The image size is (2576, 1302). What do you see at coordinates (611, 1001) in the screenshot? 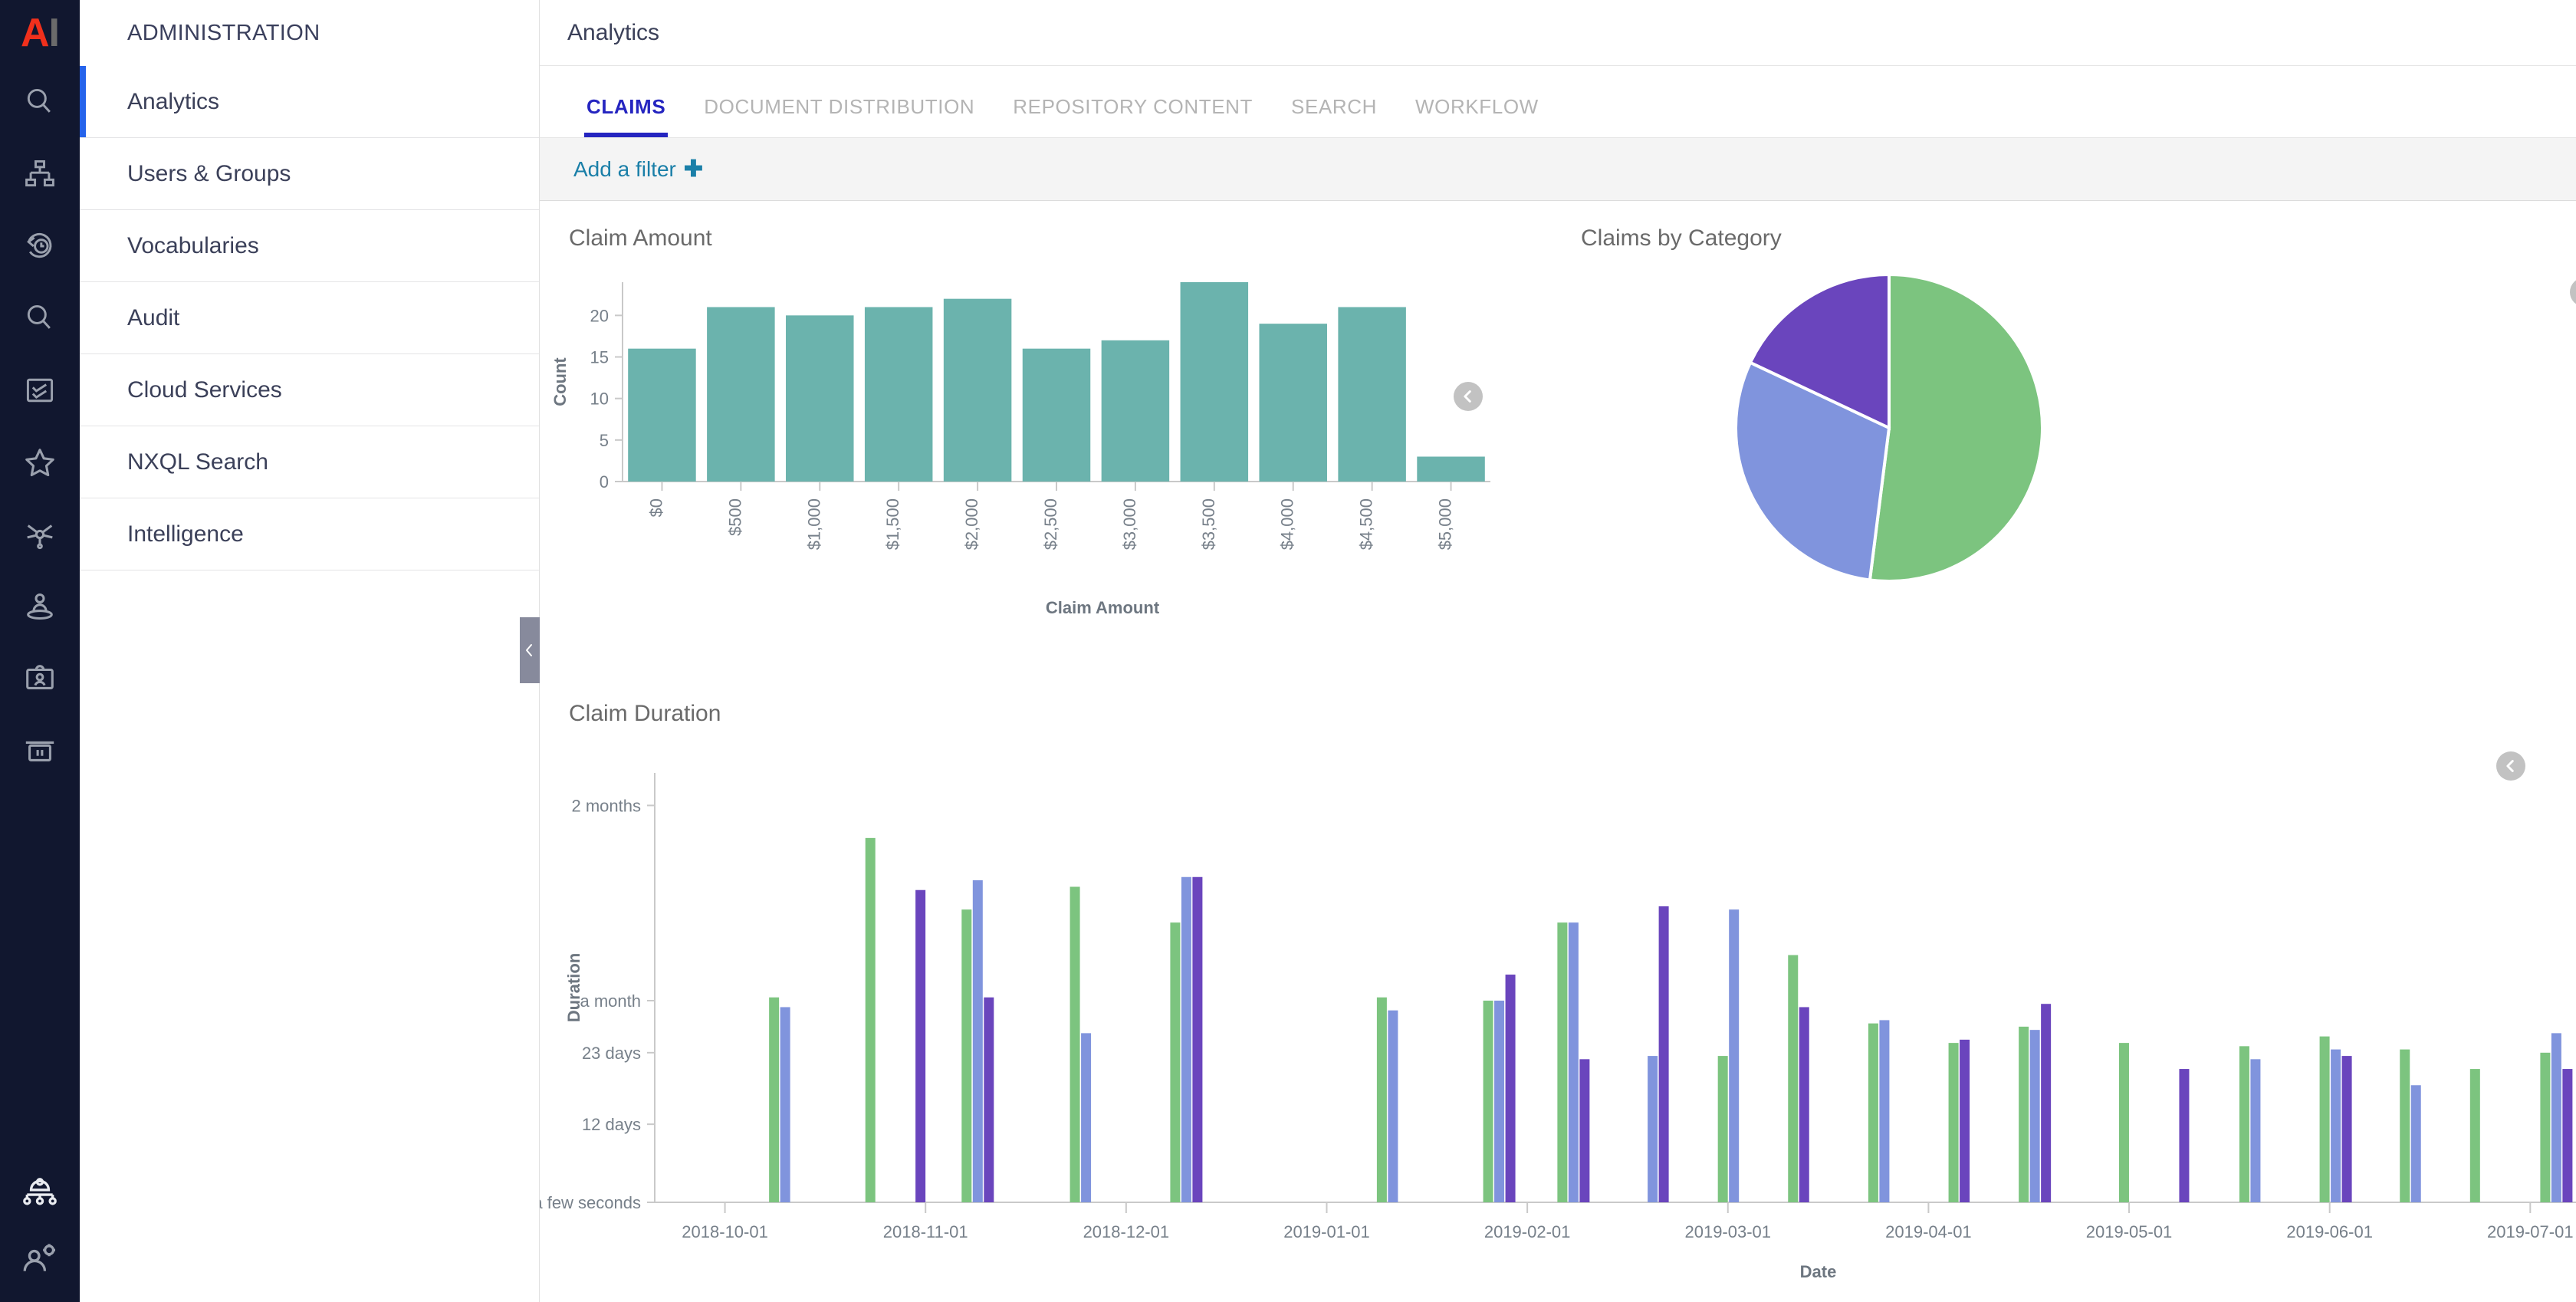
I see `svg-text: a month` at bounding box center [611, 1001].